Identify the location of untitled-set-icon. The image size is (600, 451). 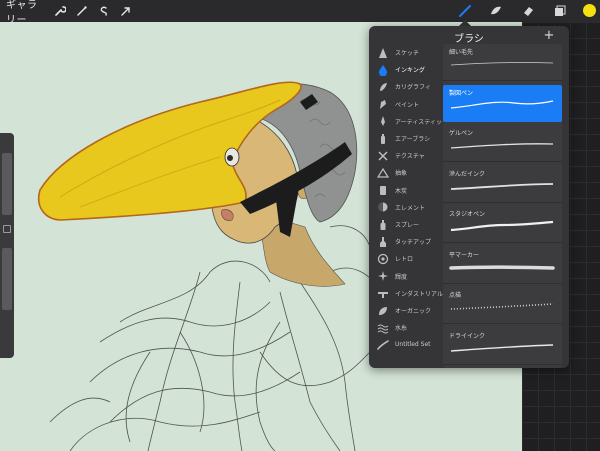
(383, 345).